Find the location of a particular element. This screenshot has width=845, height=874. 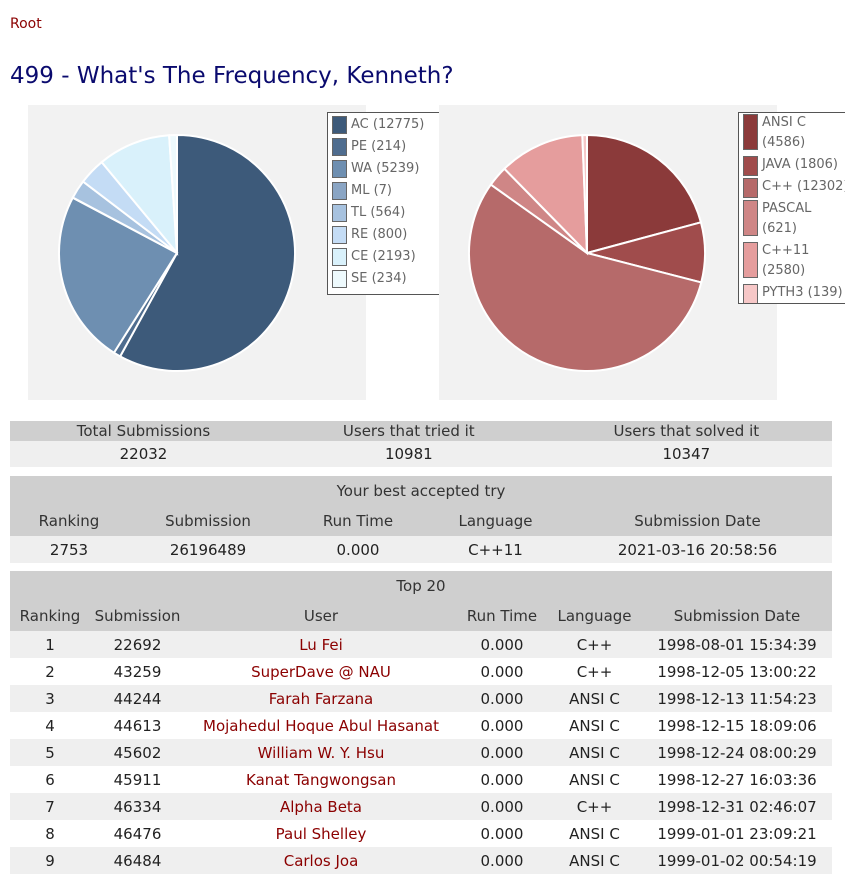

user-link: Lu Fei is located at coordinates (321, 645).